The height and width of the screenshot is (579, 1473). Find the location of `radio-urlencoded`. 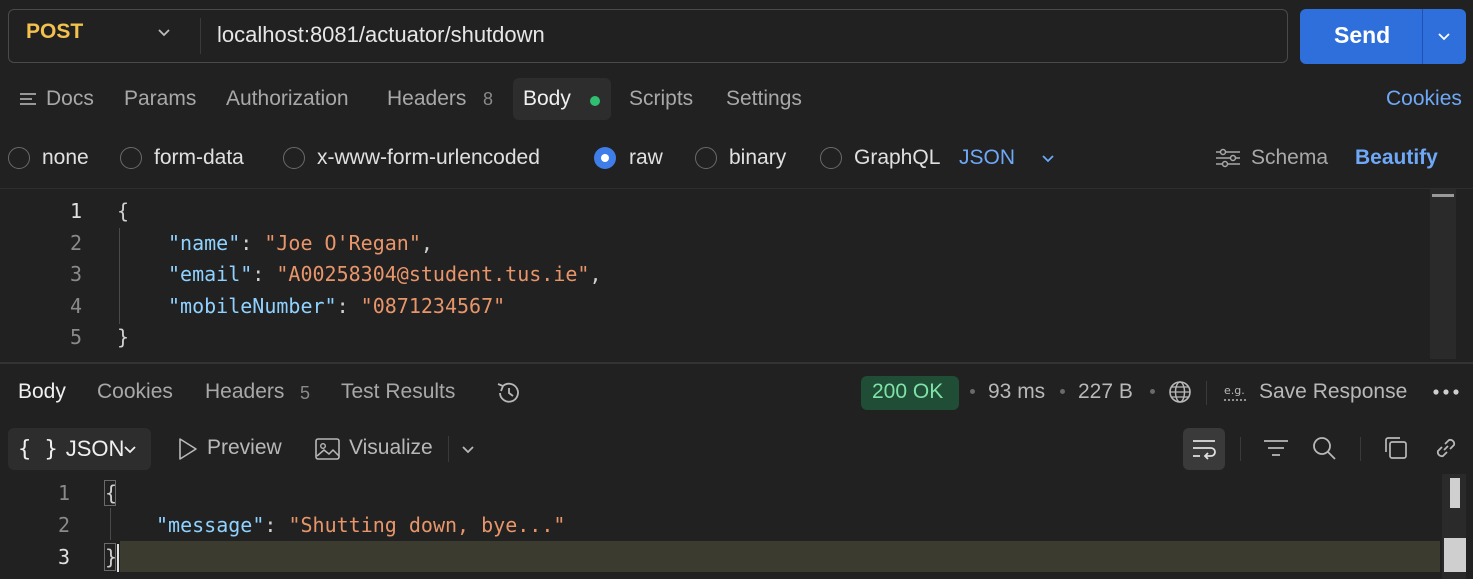

radio-urlencoded is located at coordinates (294, 158).